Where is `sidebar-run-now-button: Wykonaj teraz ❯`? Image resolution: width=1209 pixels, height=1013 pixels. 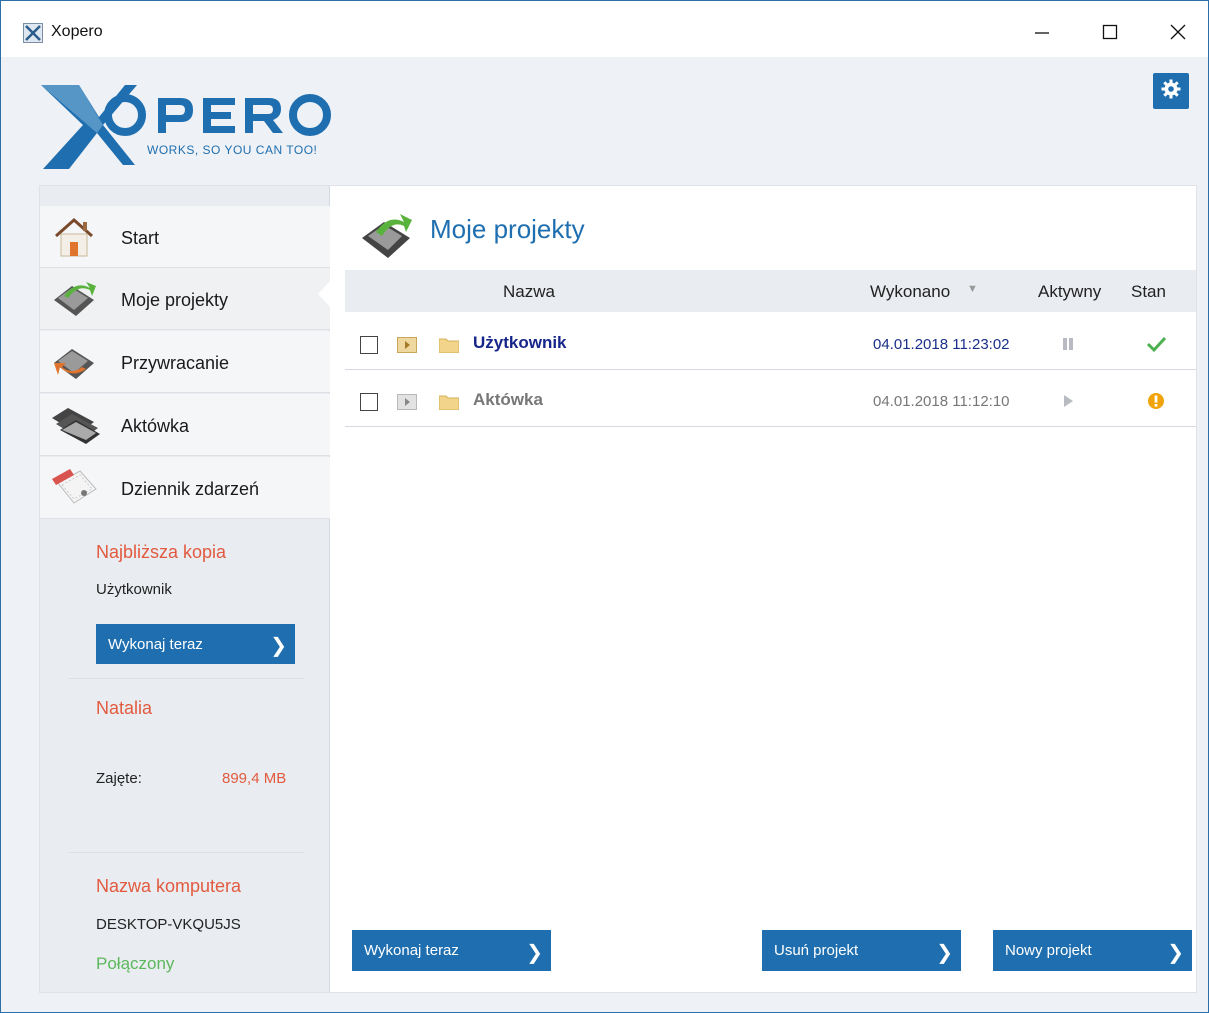
sidebar-run-now-button: Wykonaj teraz ❯ is located at coordinates (195, 644).